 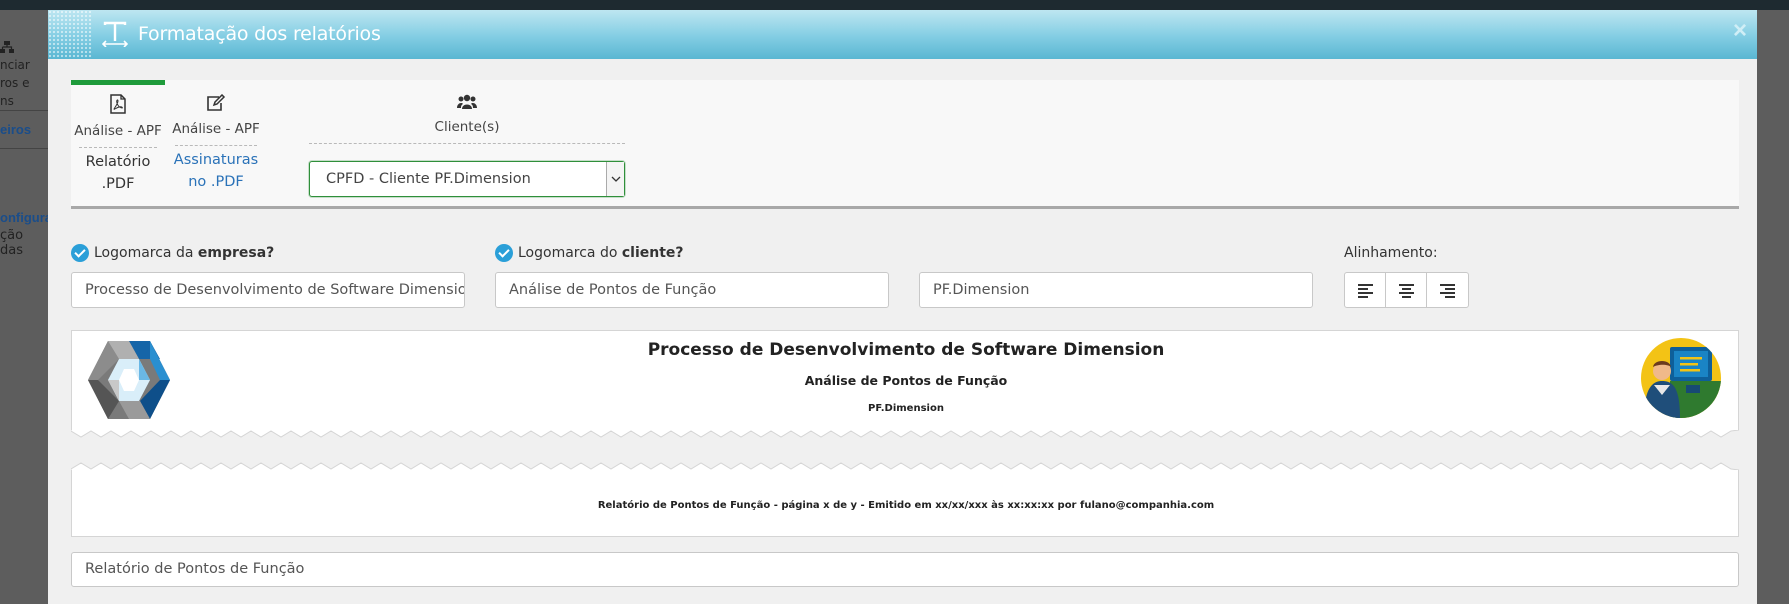 I want to click on header-line3-input: PF.Dimension, so click(x=1116, y=290).